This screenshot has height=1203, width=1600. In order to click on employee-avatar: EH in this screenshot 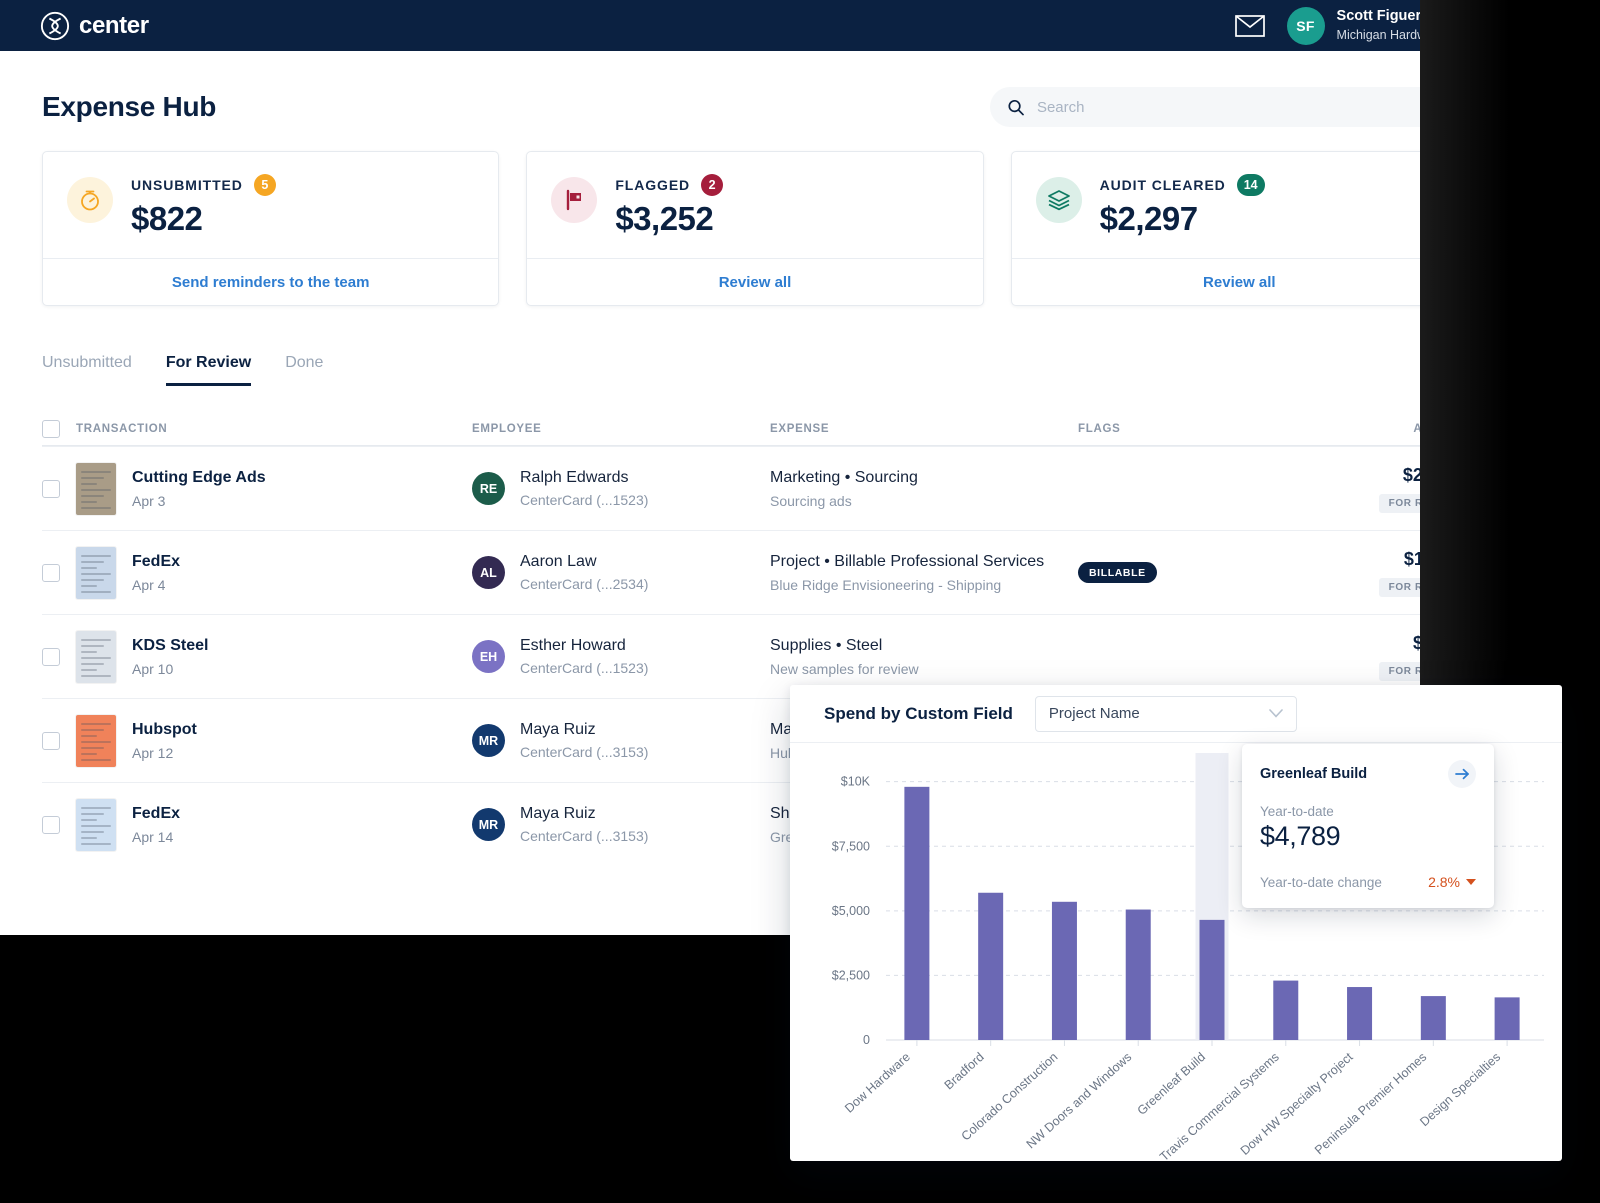, I will do `click(488, 656)`.